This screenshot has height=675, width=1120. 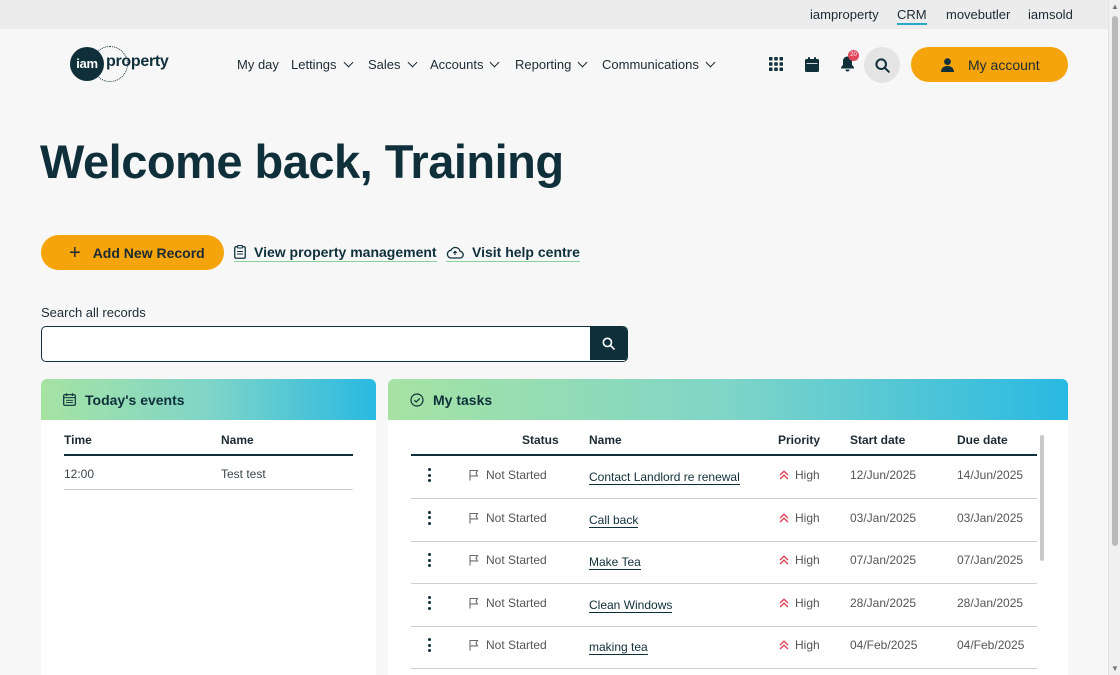 What do you see at coordinates (384, 64) in the screenshot?
I see `nav-item-label: Sales` at bounding box center [384, 64].